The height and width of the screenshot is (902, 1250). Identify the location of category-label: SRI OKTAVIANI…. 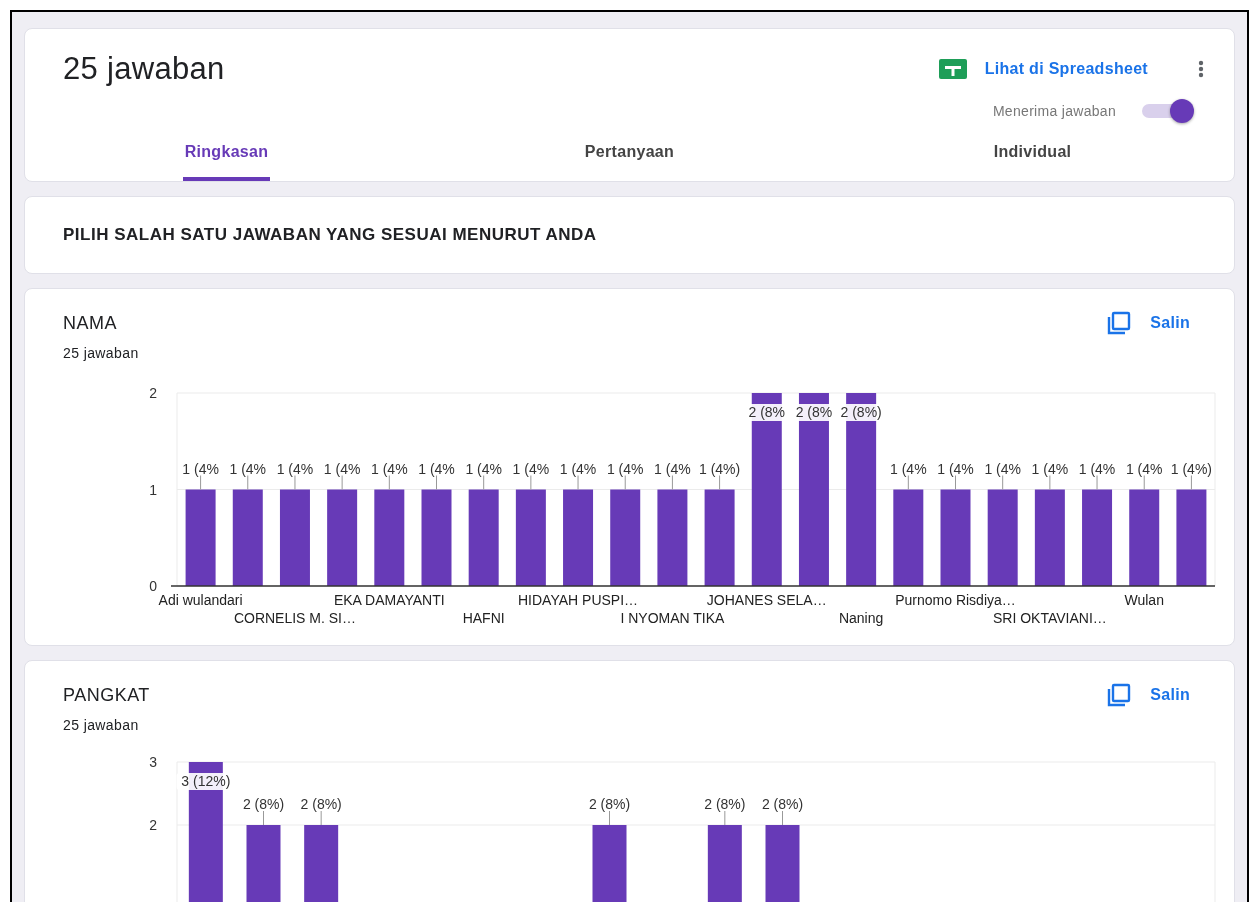
(1049, 618).